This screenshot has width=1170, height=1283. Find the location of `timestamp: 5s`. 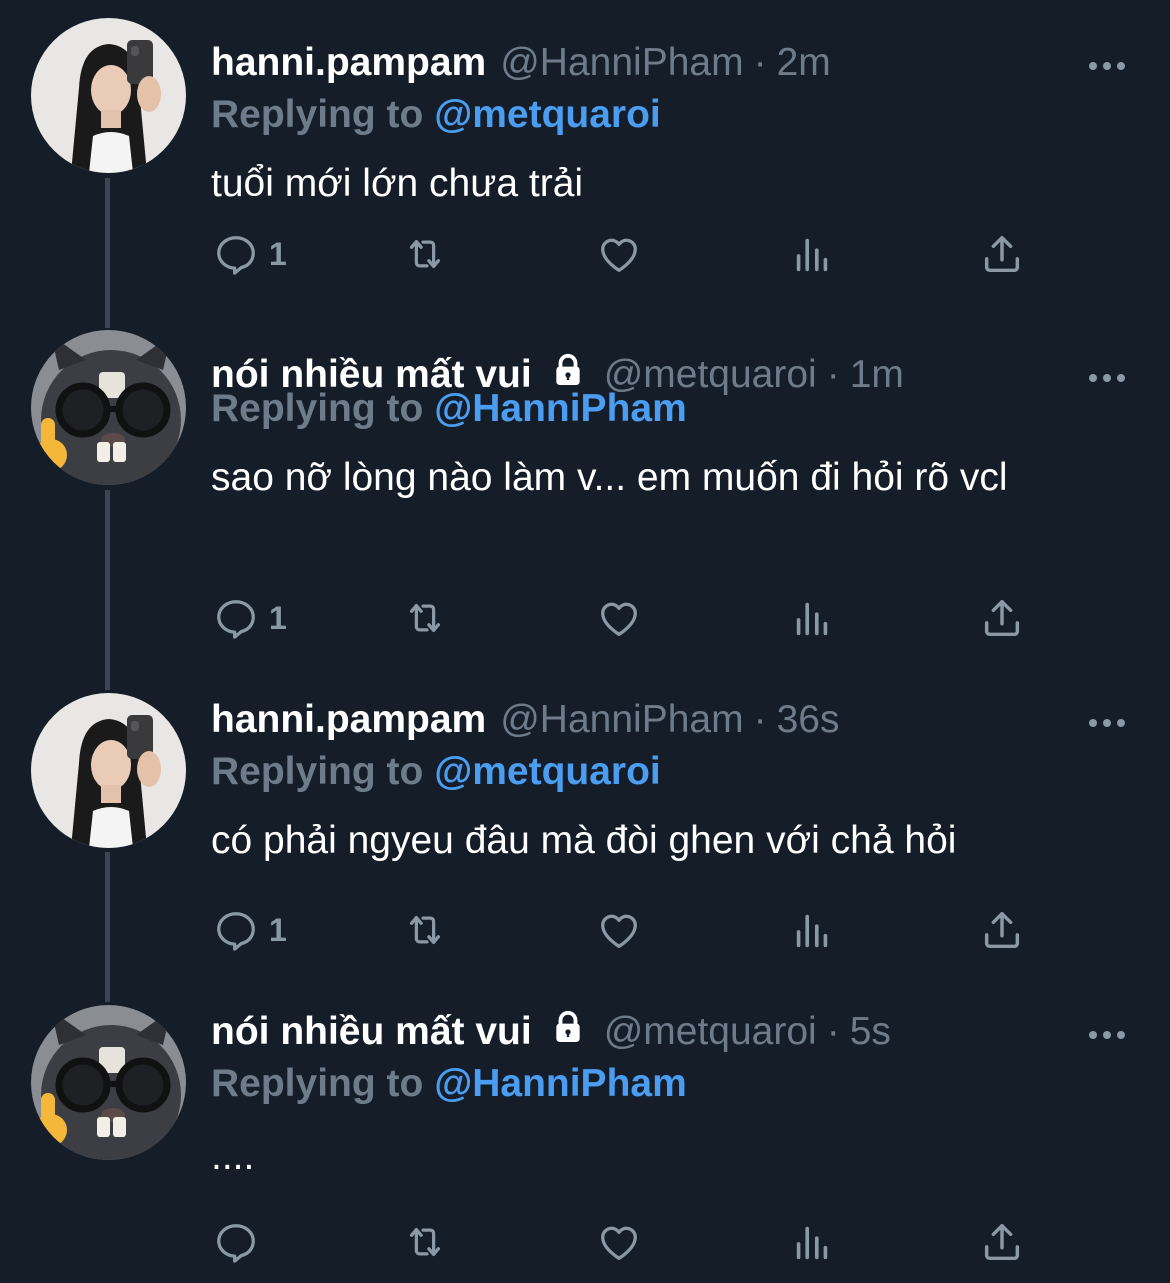

timestamp: 5s is located at coordinates (870, 1032).